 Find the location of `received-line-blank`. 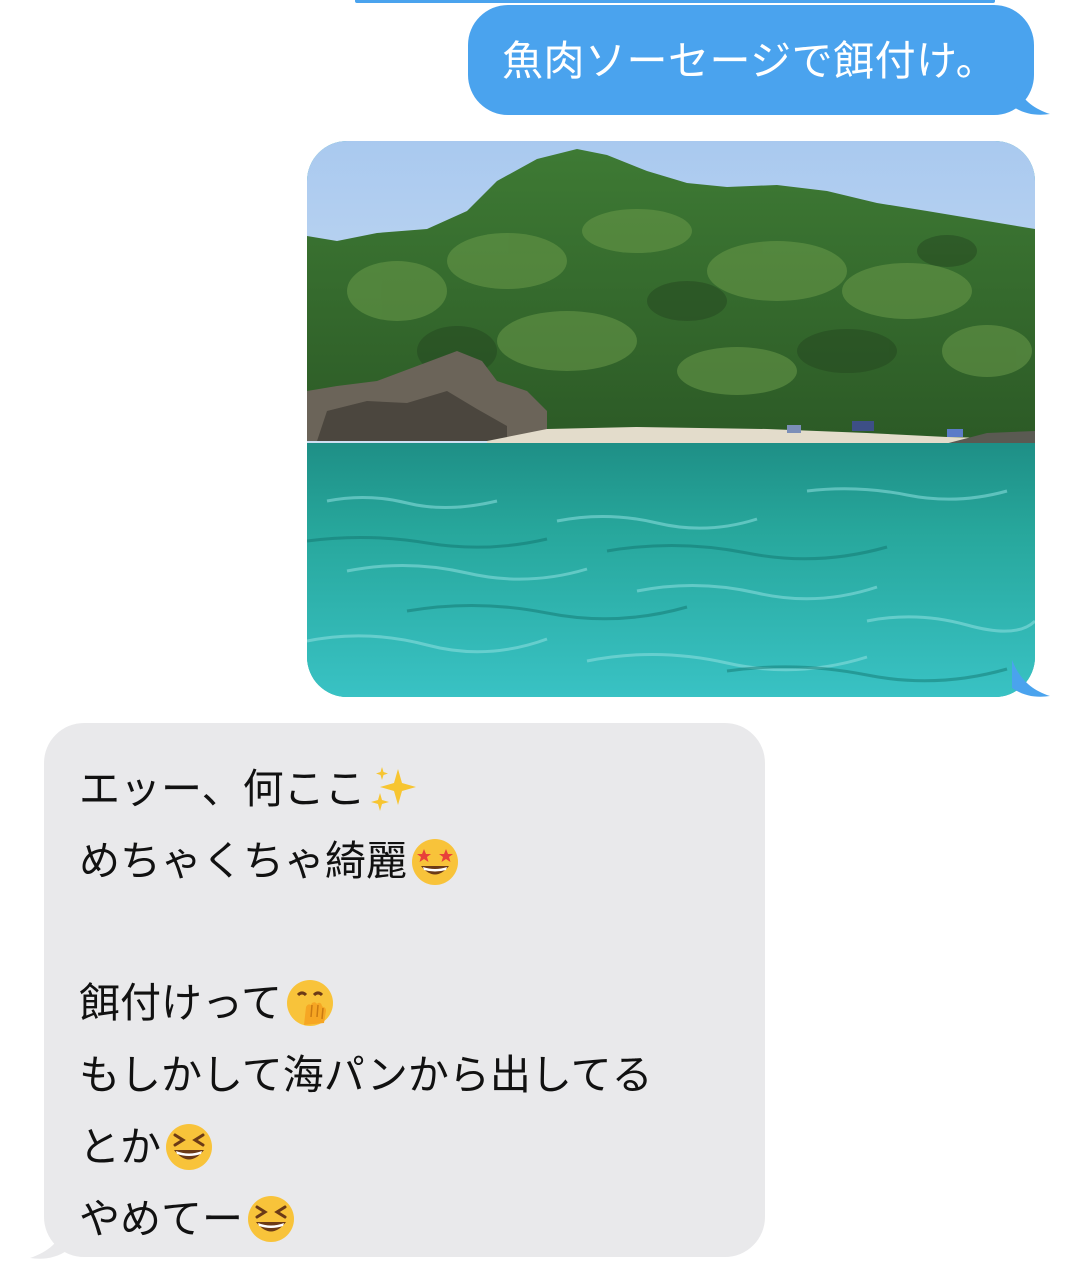

received-line-blank is located at coordinates (366, 932).